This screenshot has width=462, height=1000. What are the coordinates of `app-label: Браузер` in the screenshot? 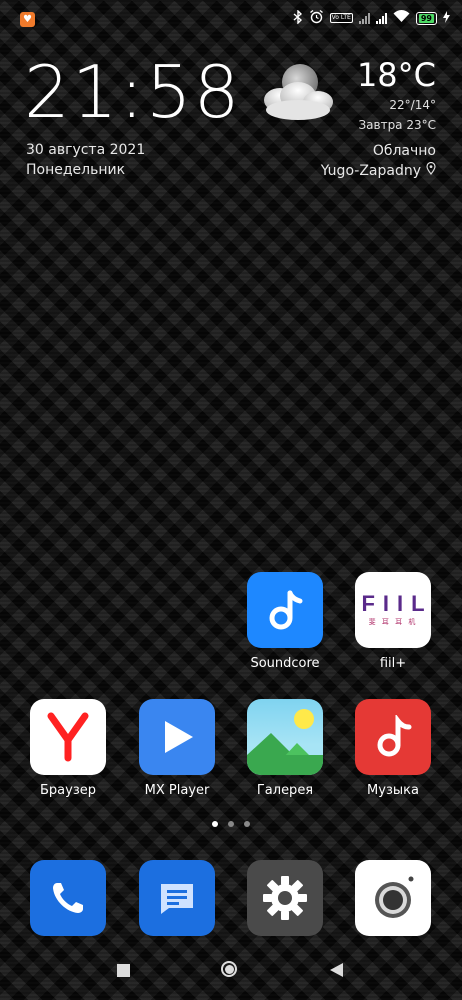 It's located at (68, 790).